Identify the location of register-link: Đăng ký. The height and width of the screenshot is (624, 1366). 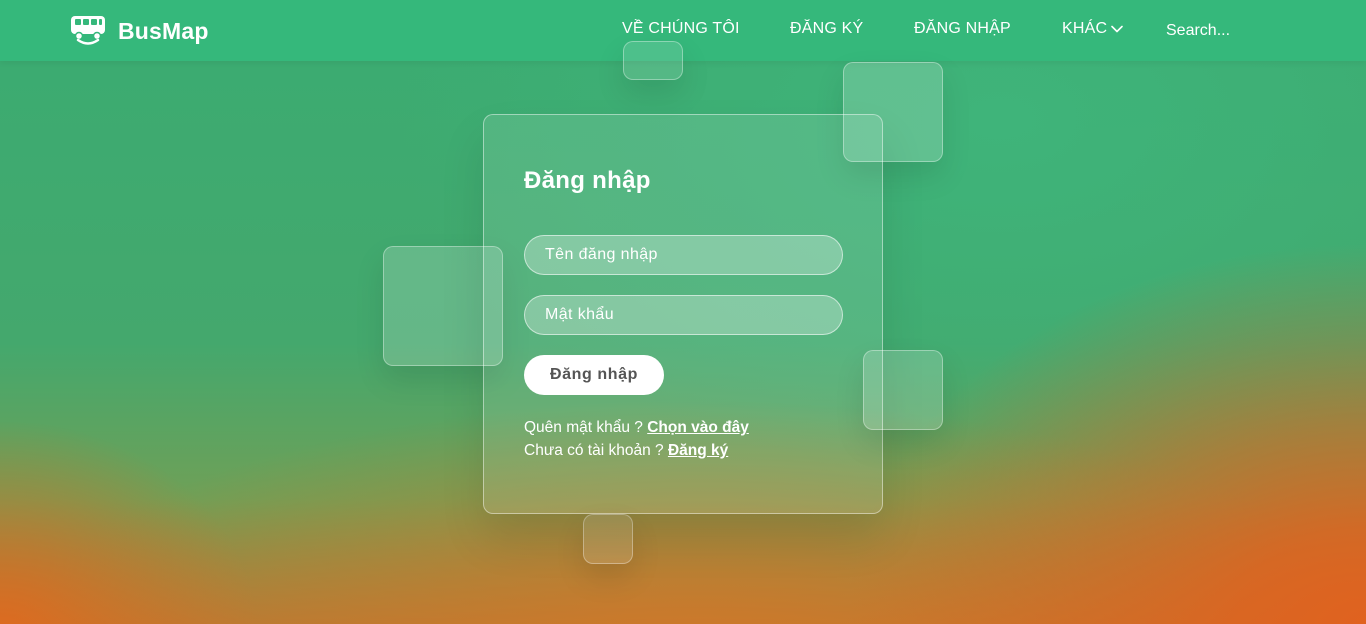
(698, 450).